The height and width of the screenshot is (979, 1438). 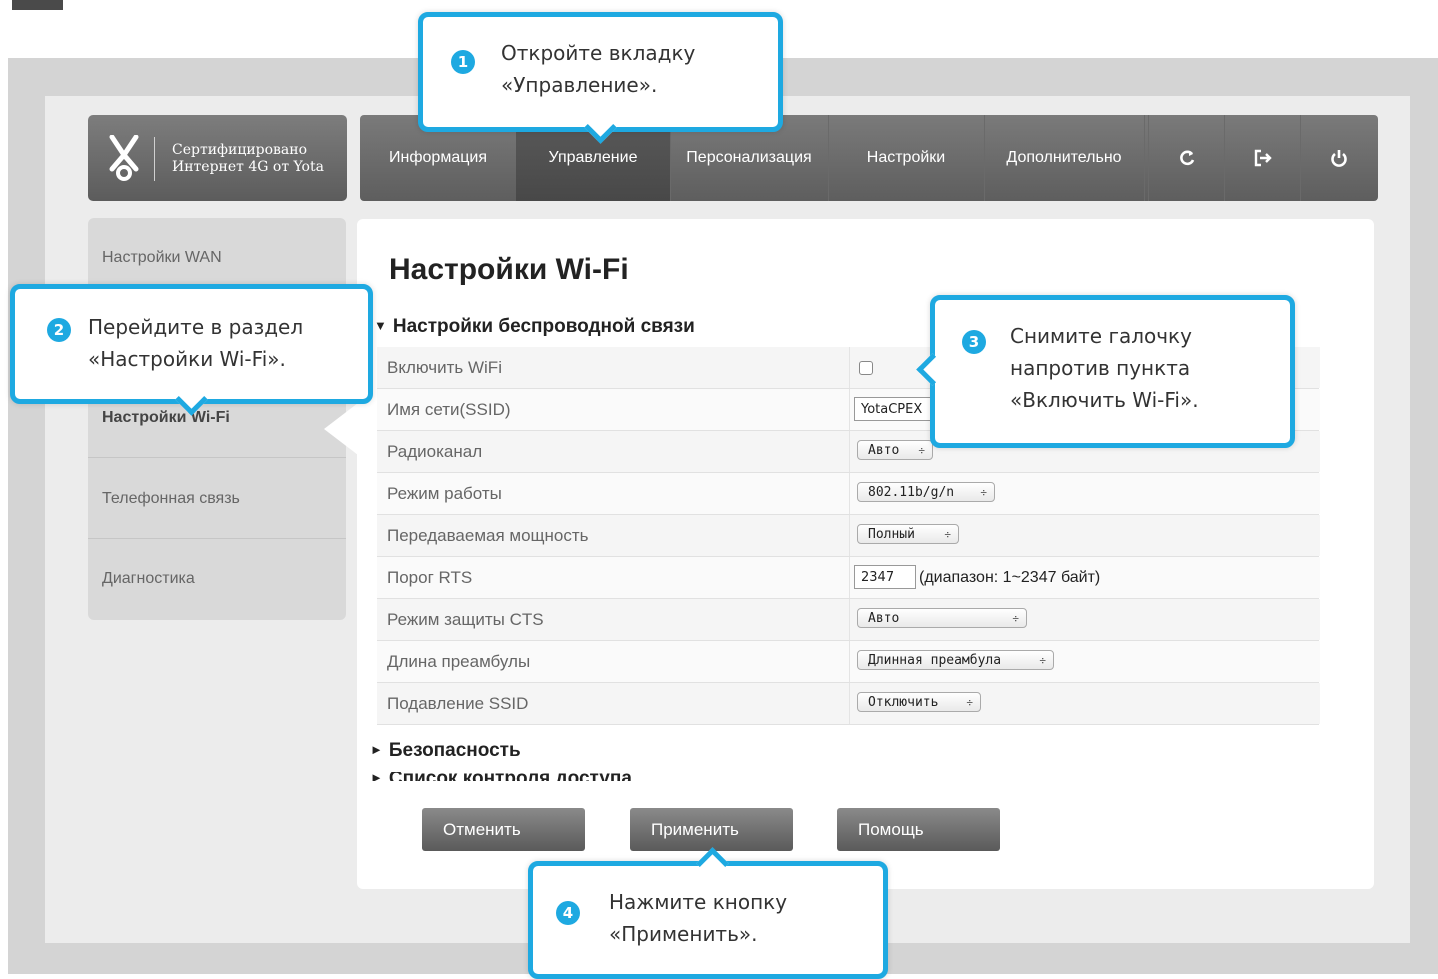 I want to click on step-number-badge: 3, so click(x=974, y=342).